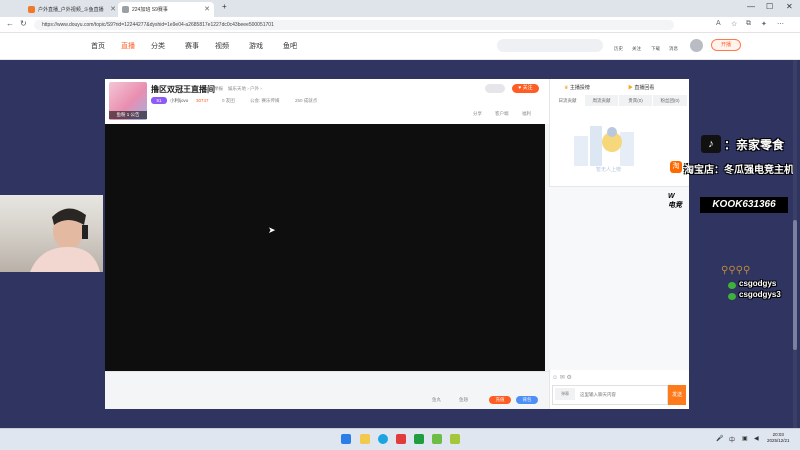  Describe the element at coordinates (10, 23) in the screenshot. I see `back-arrow-icon: ←` at that location.